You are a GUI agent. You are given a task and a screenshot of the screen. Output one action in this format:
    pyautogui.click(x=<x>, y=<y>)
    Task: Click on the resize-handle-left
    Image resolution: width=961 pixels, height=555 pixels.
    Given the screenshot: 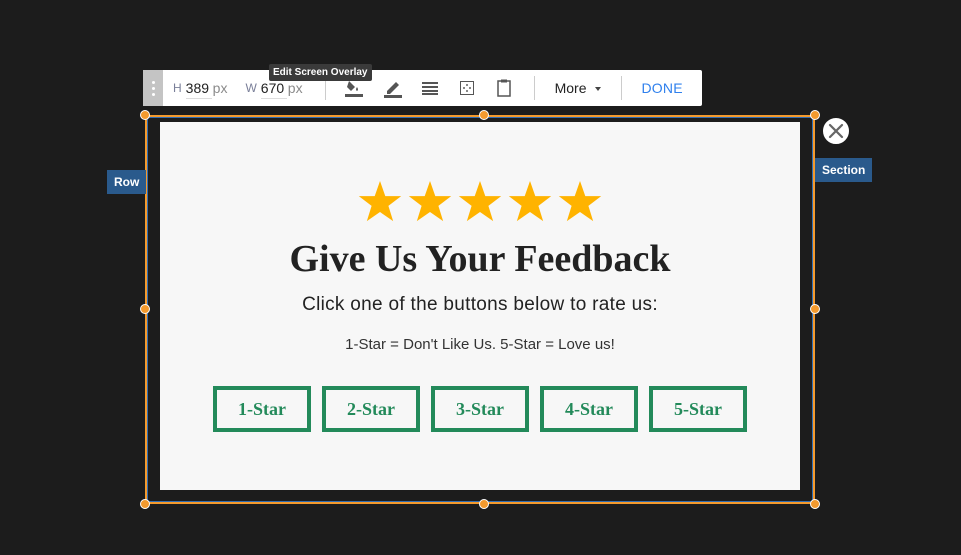 What is the action you would take?
    pyautogui.click(x=145, y=309)
    